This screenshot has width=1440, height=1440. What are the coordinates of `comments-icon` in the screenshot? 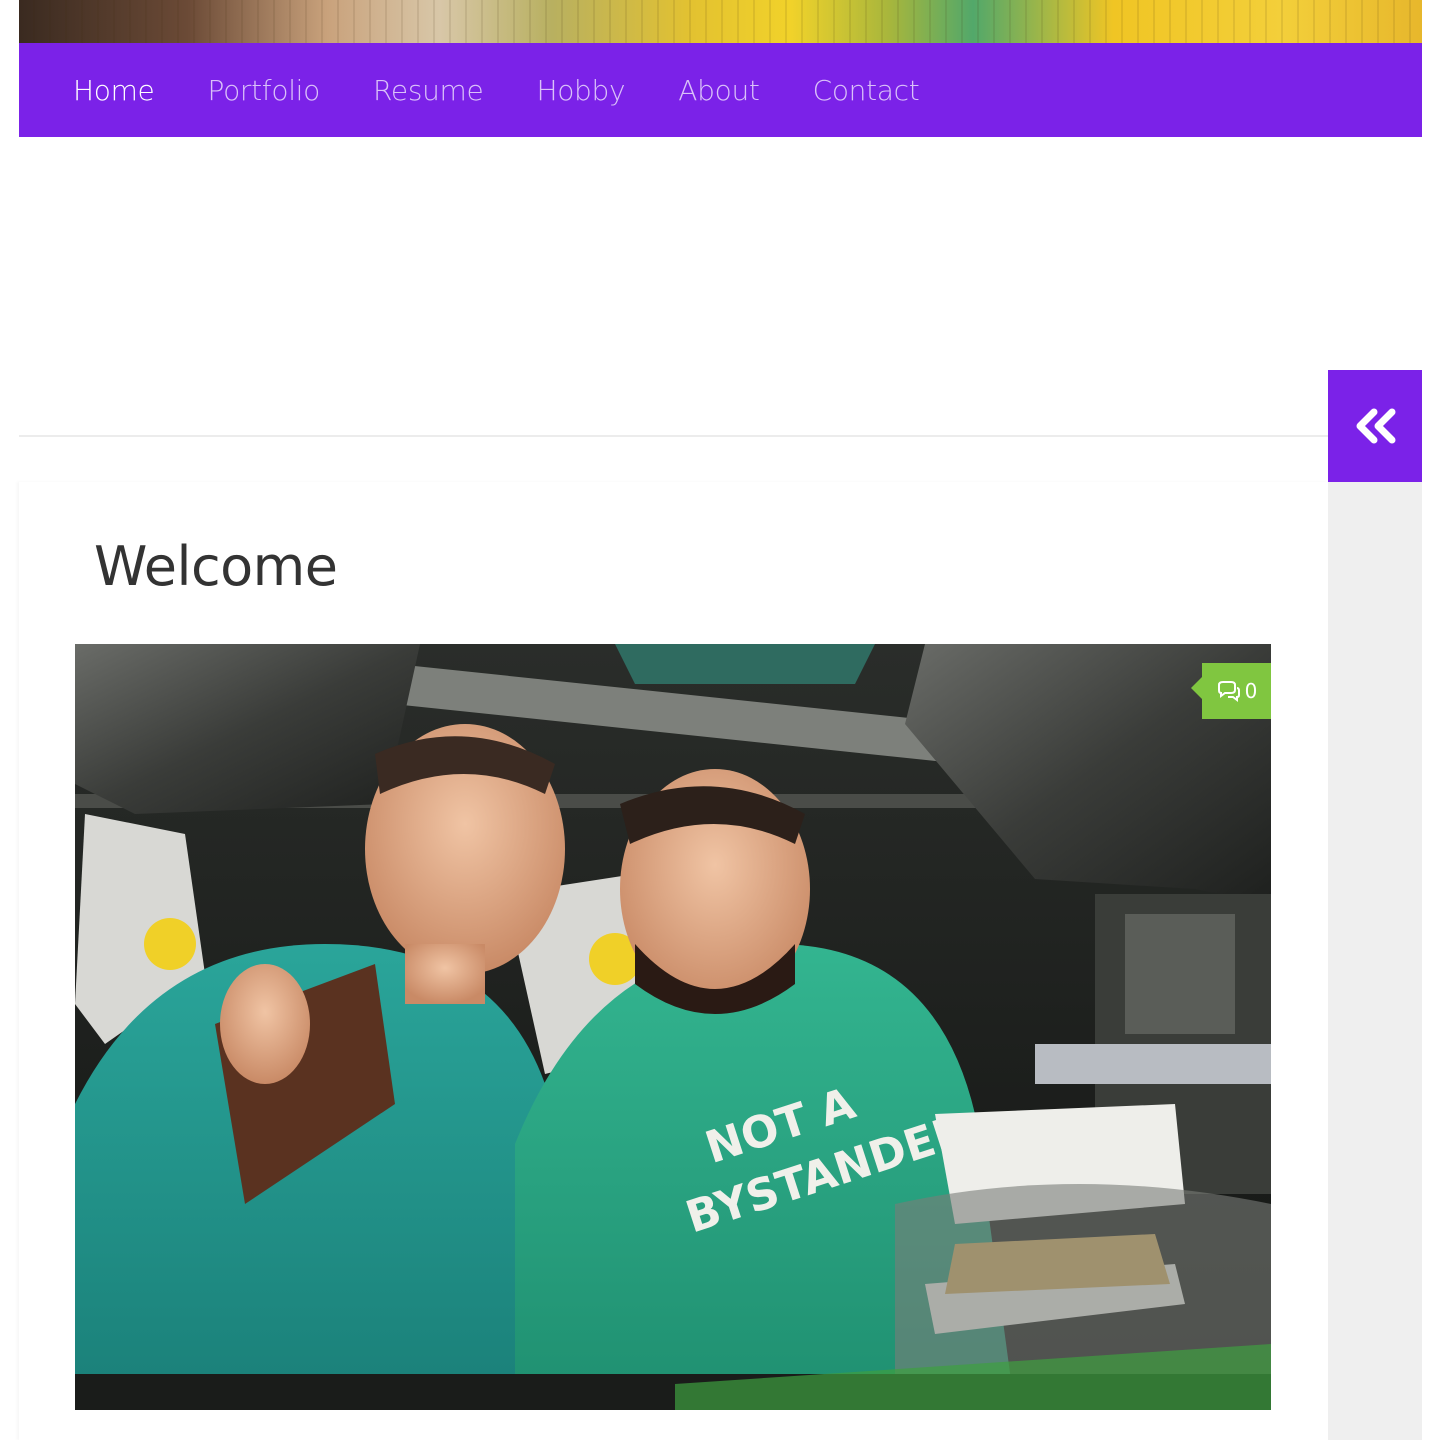 It's located at (1228, 691).